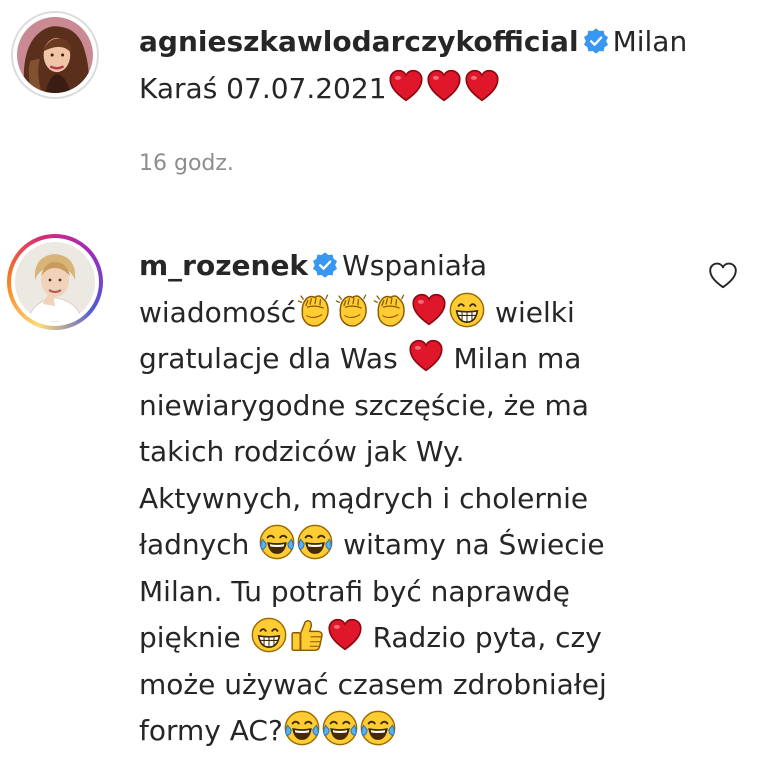 This screenshot has height=774, width=766. I want to click on comment-line: gratulacje dla Was Milan ma, so click(373, 359).